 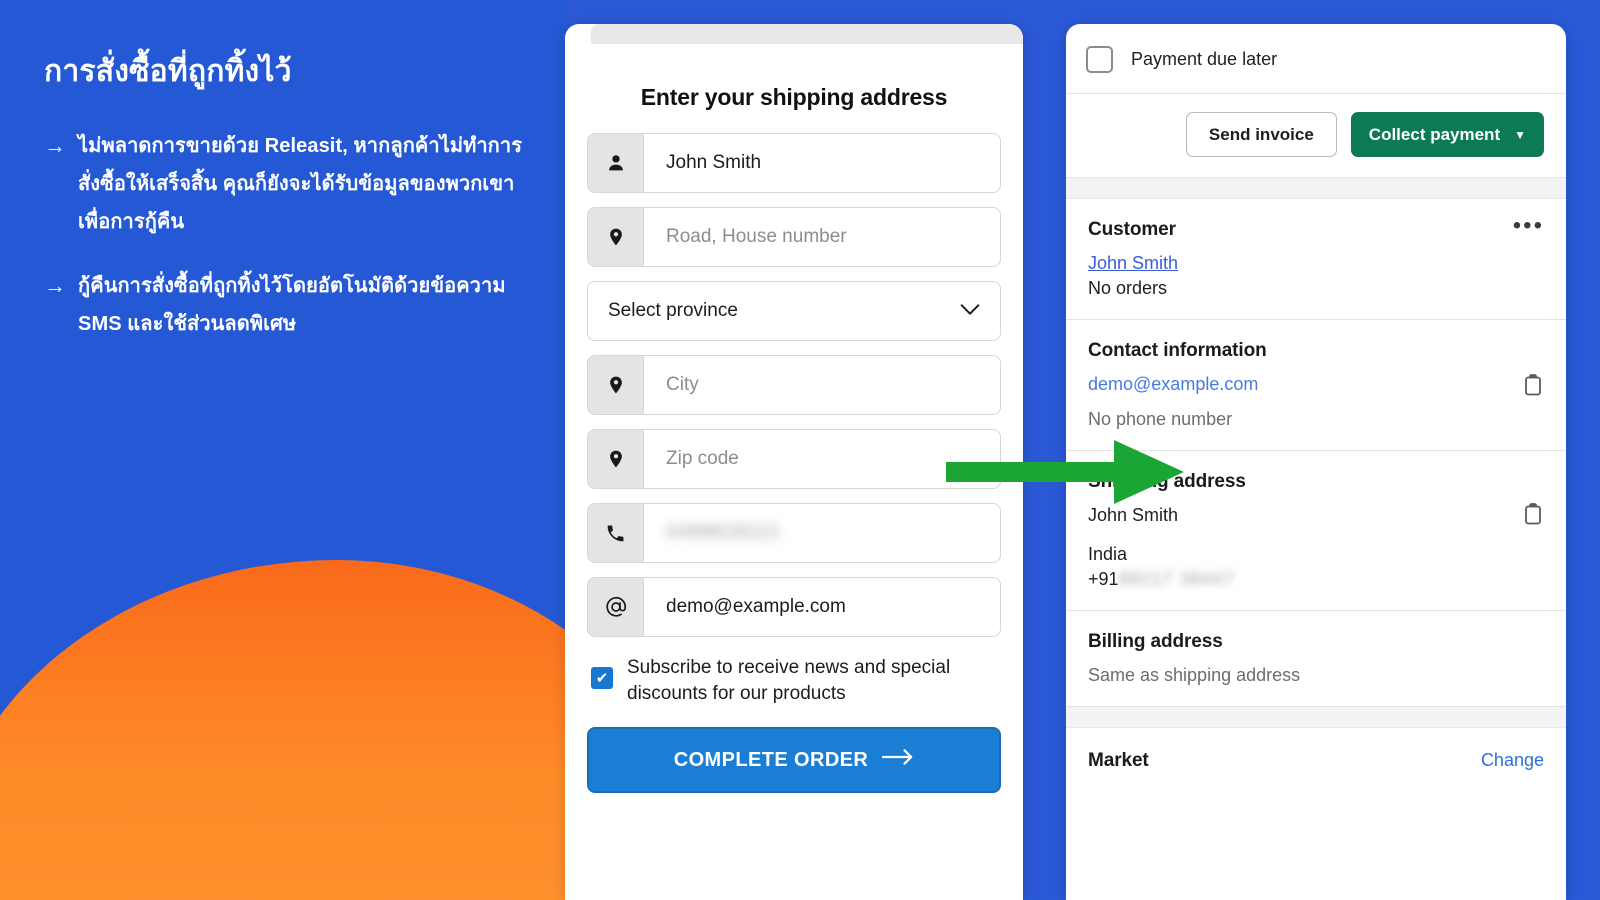 I want to click on customer-orders-count: No orders, so click(x=1128, y=288).